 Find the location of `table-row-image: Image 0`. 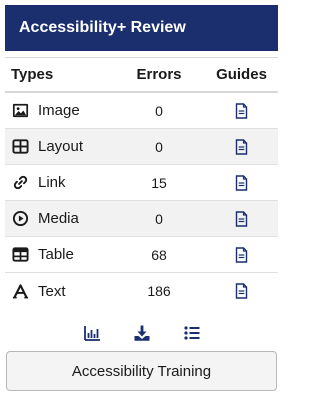

table-row-image: Image 0 is located at coordinates (141, 111).